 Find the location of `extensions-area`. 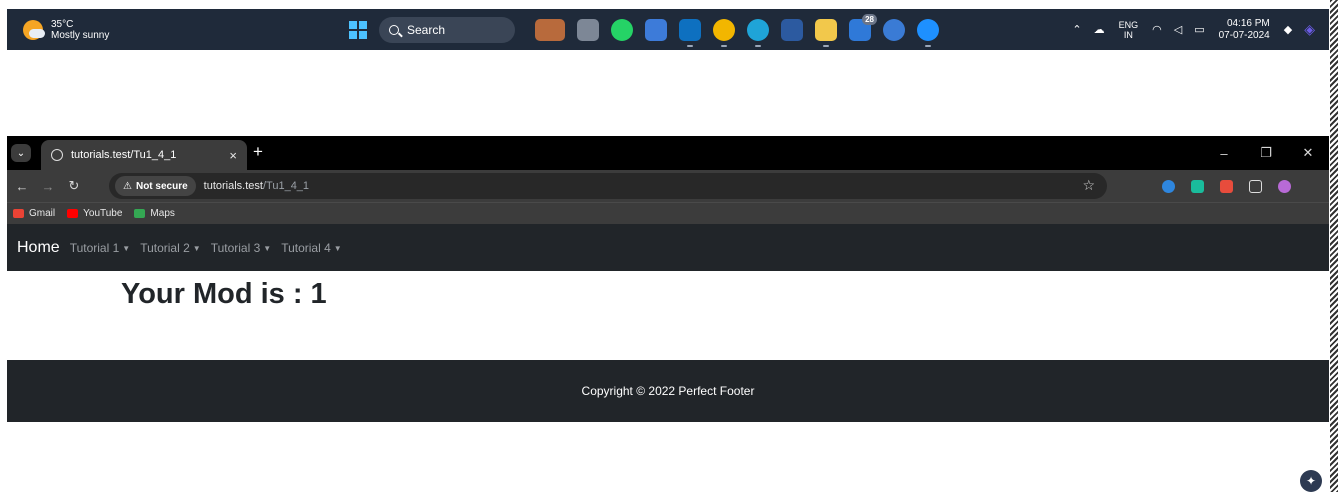

extensions-area is located at coordinates (1236, 186).